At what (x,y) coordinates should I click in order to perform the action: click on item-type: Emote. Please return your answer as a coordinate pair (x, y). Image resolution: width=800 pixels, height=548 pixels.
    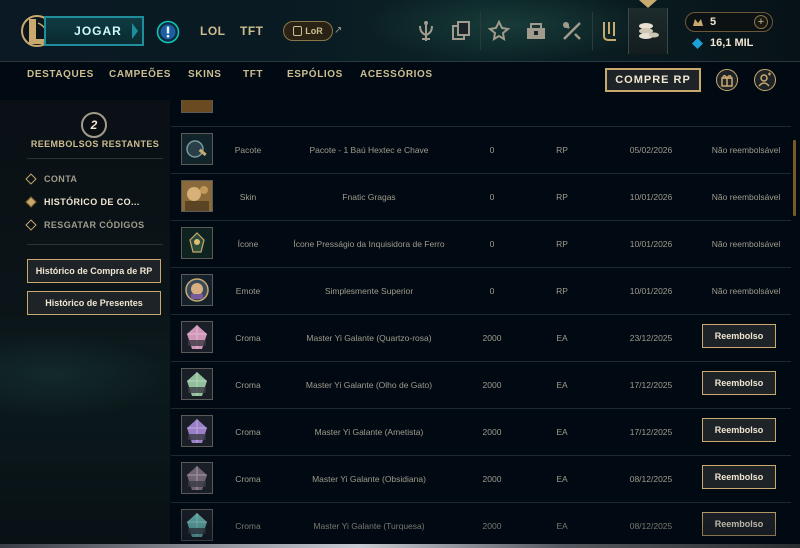
    Looking at the image, I should click on (248, 291).